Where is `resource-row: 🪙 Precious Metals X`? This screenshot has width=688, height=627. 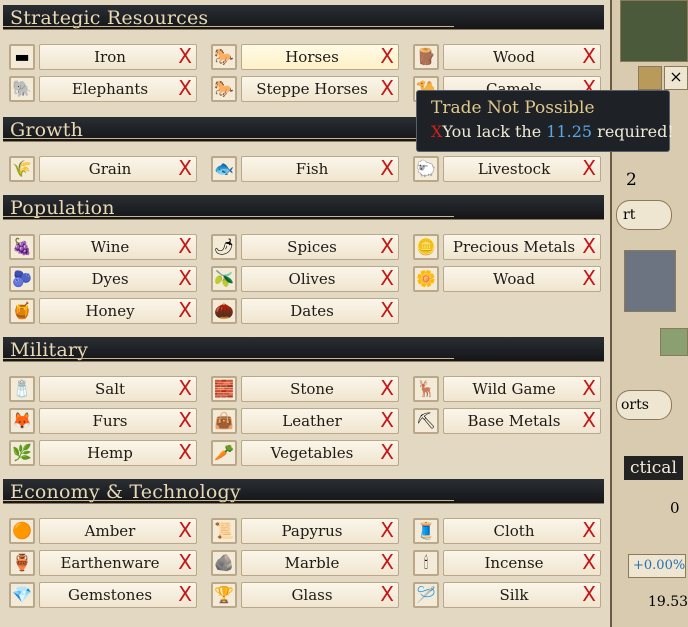 resource-row: 🪙 Precious Metals X is located at coordinates (505, 246).